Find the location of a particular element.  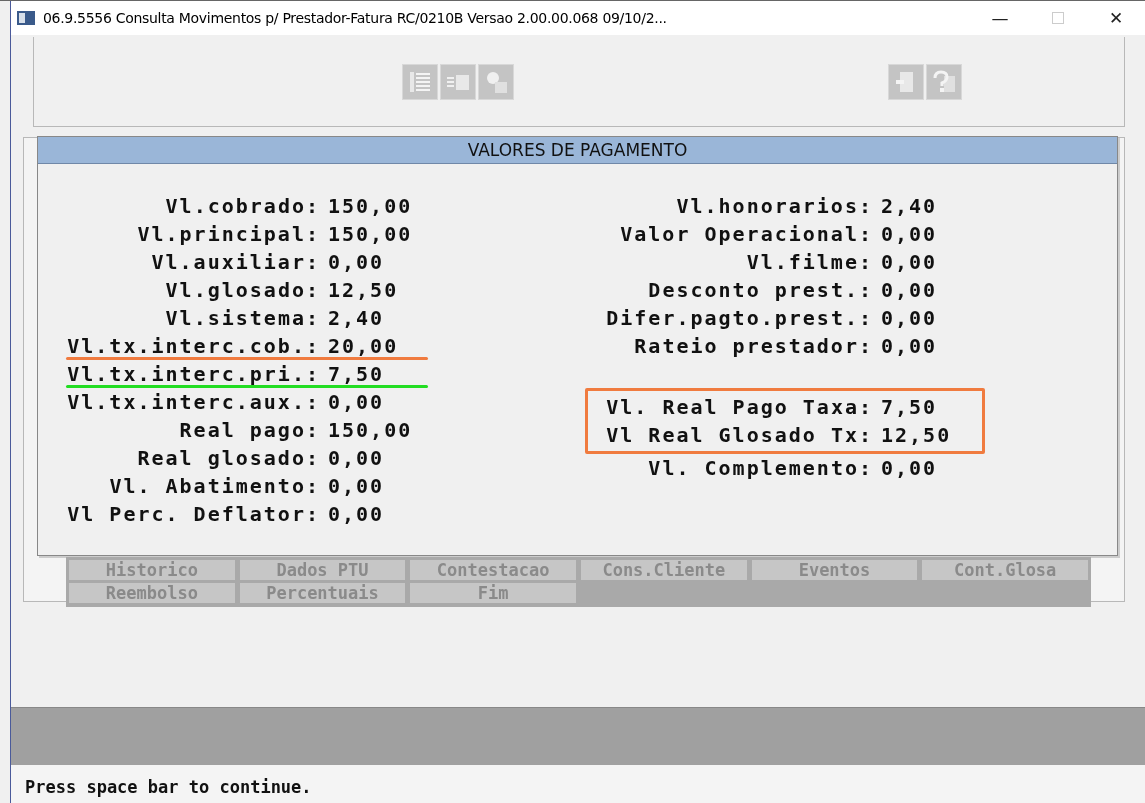

exit-button is located at coordinates (906, 81).